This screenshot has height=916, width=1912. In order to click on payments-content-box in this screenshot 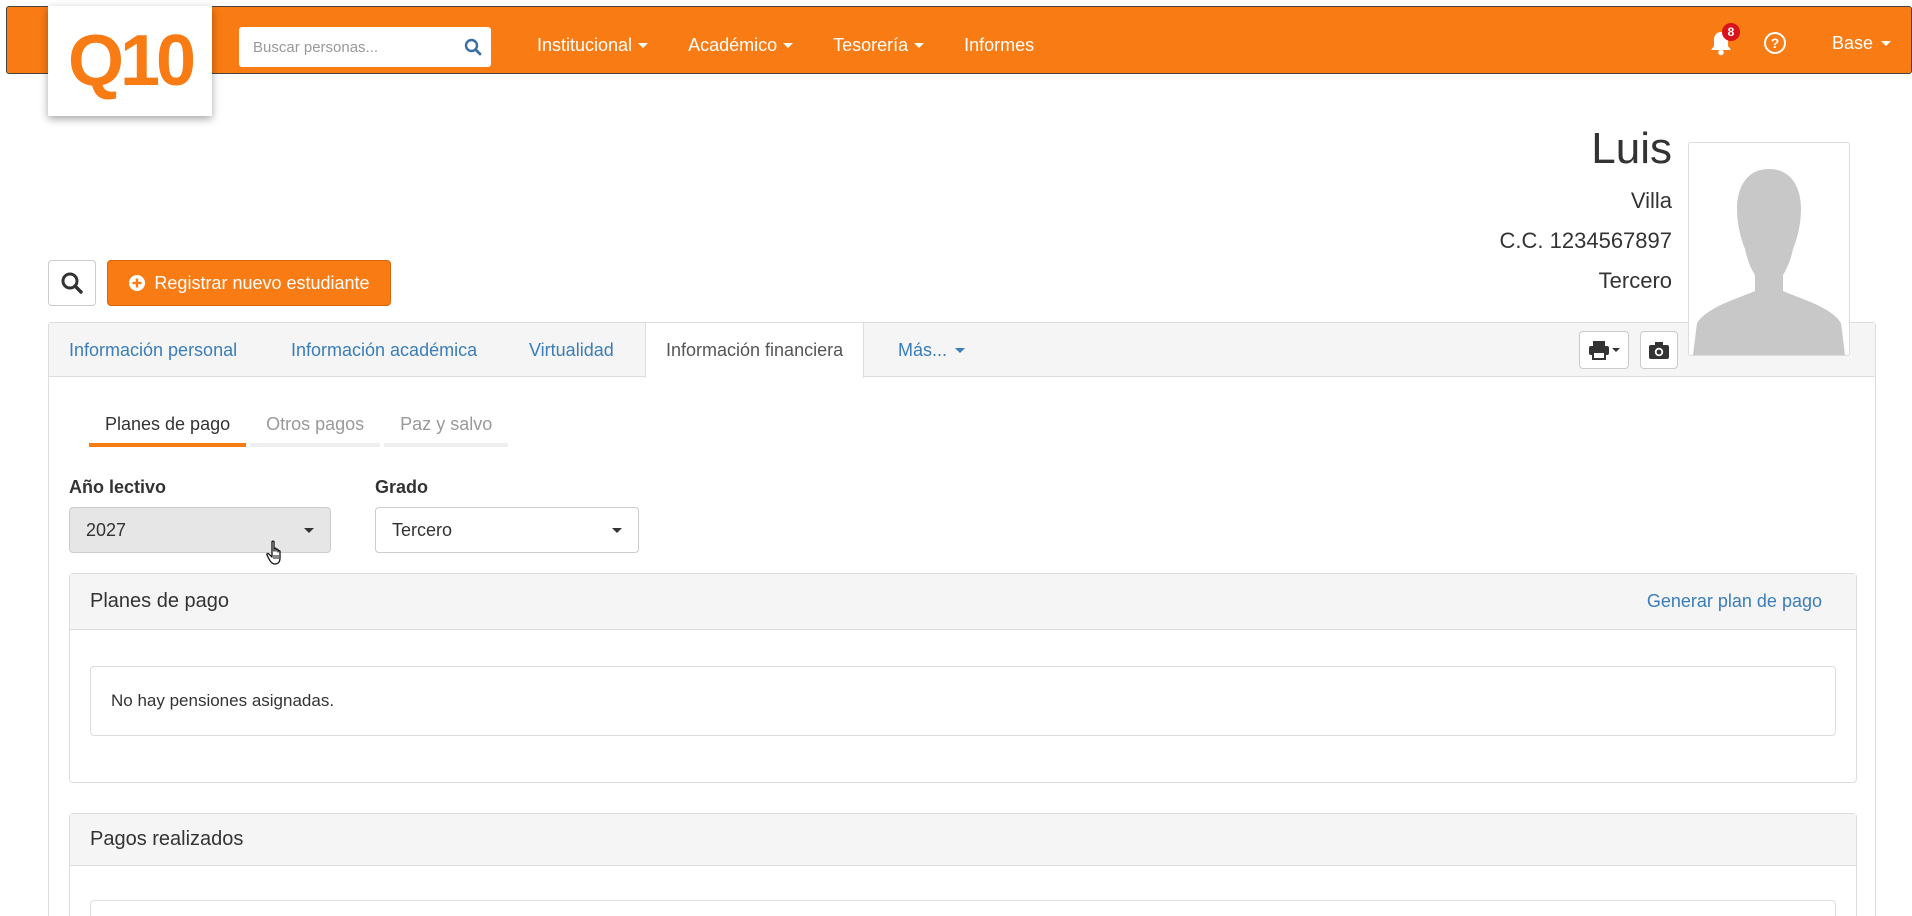, I will do `click(963, 908)`.